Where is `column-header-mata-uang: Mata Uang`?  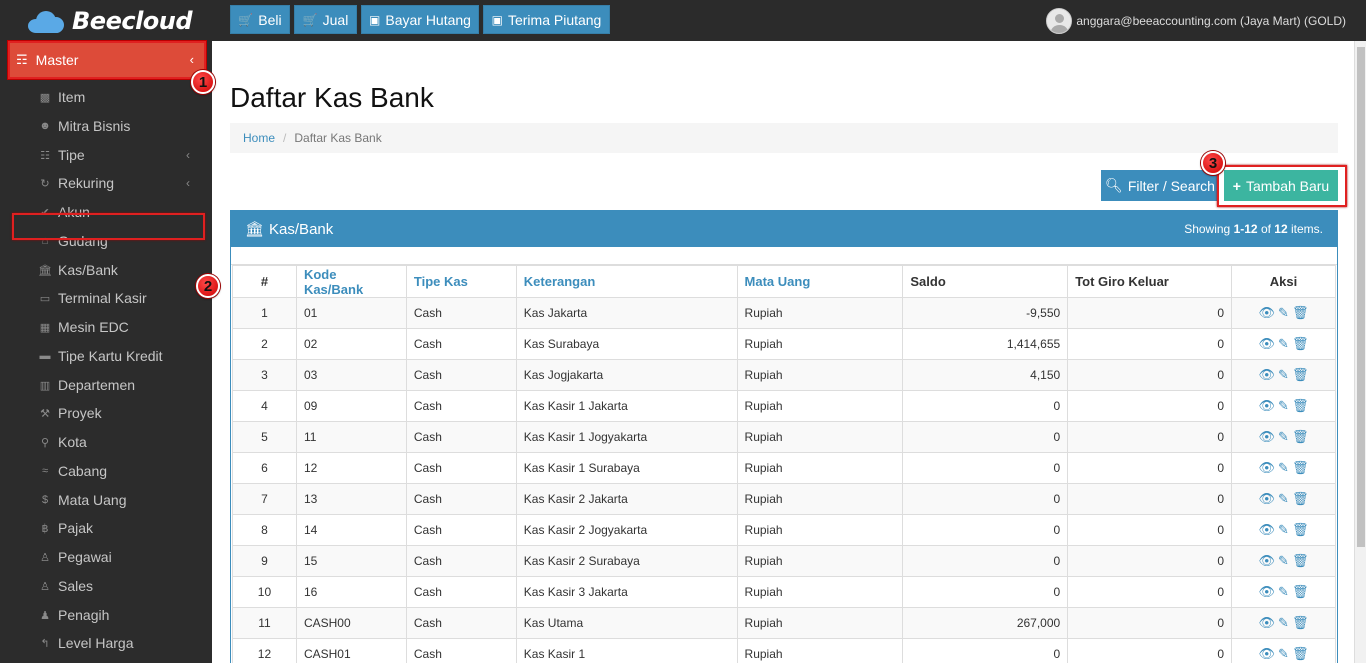
column-header-mata-uang: Mata Uang is located at coordinates (820, 281).